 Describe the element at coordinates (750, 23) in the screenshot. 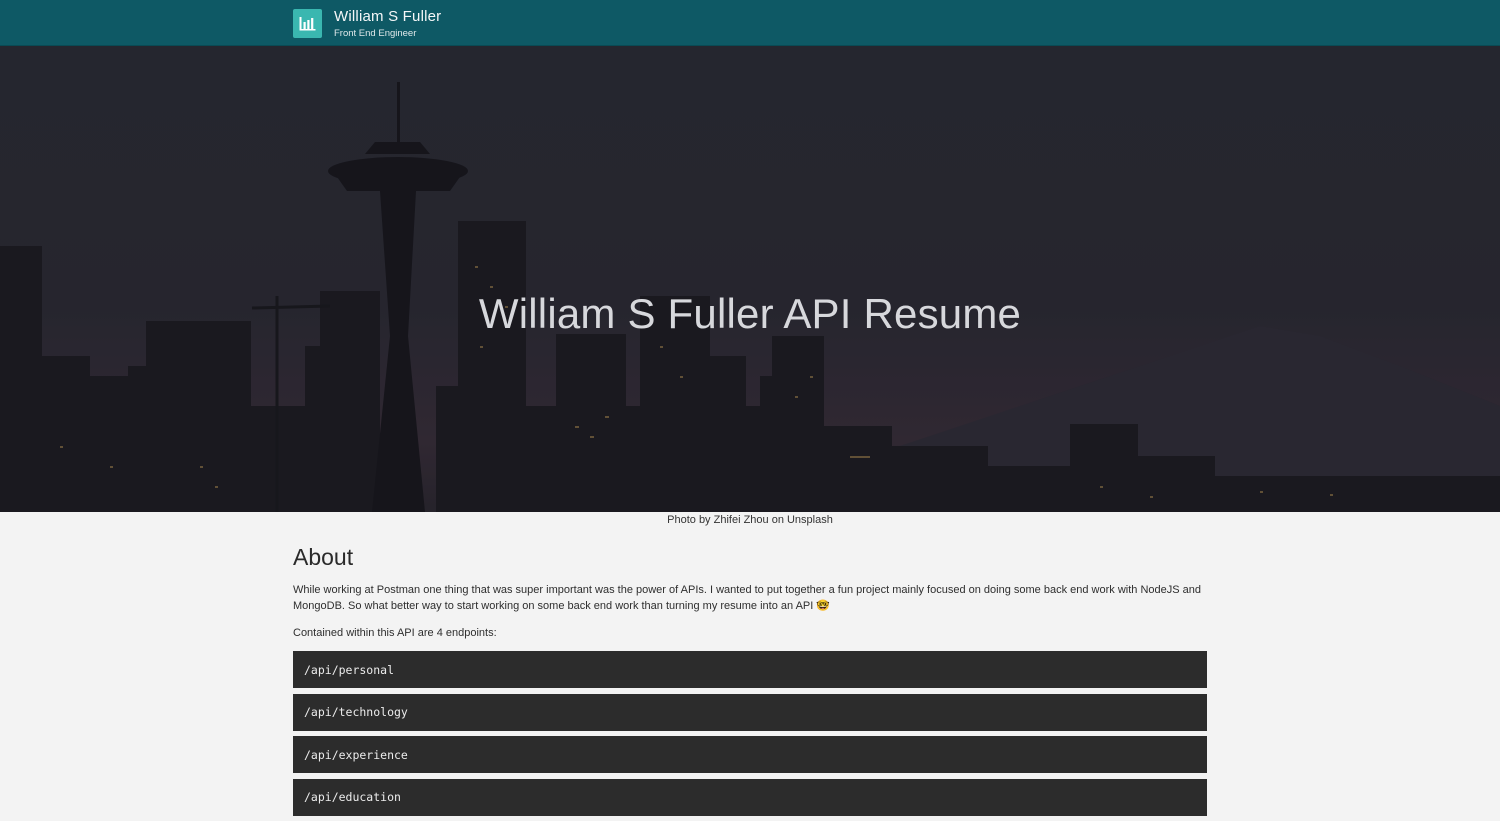

I see `site-header: William S Fuller Front End Engineer` at that location.